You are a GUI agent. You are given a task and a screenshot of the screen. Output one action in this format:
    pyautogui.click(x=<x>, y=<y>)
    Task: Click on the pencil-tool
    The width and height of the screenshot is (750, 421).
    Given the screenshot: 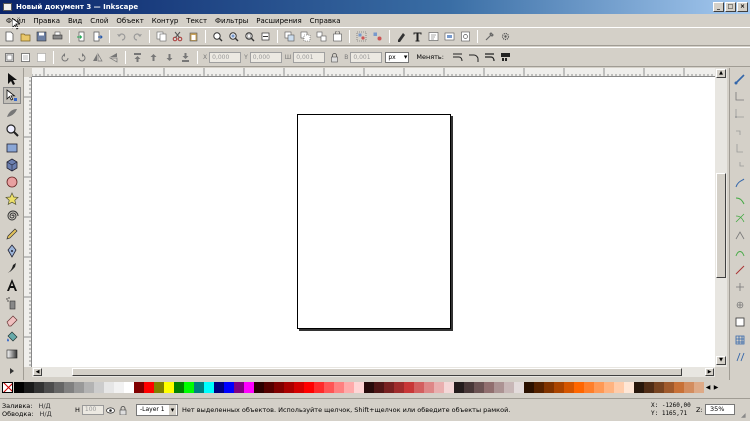 What is the action you would take?
    pyautogui.click(x=12, y=233)
    